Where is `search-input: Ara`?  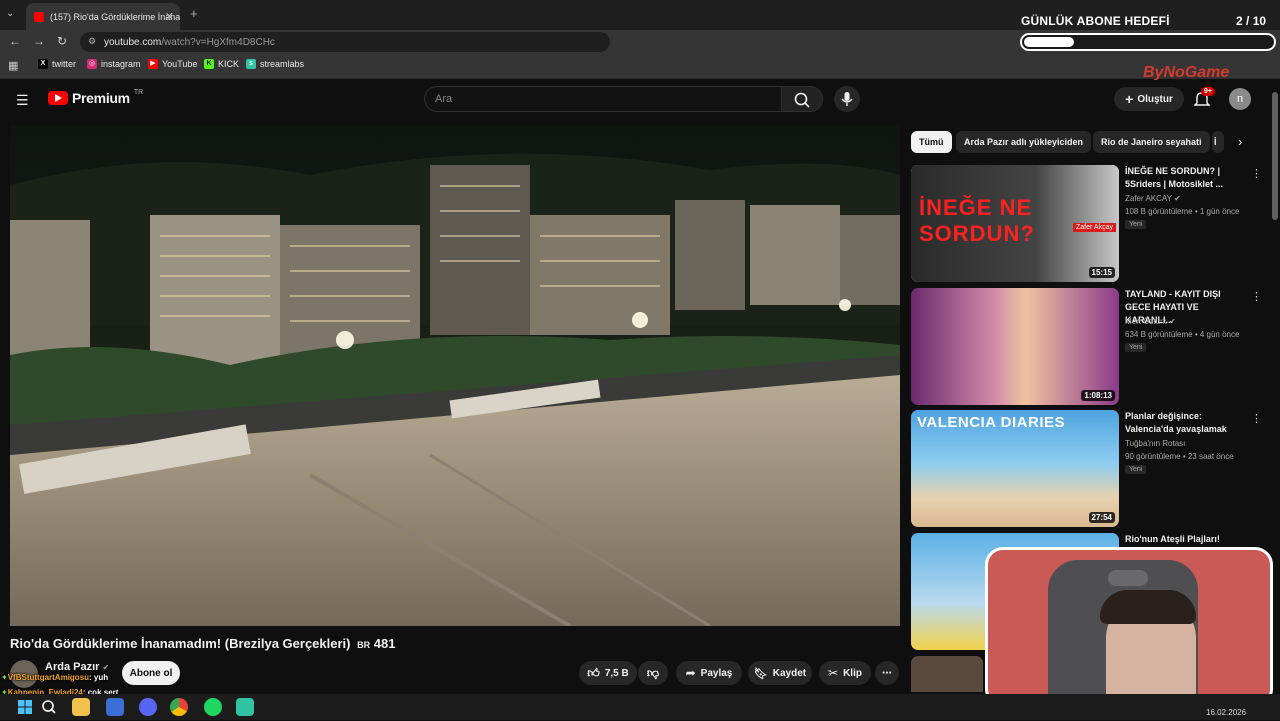 search-input: Ara is located at coordinates (603, 99).